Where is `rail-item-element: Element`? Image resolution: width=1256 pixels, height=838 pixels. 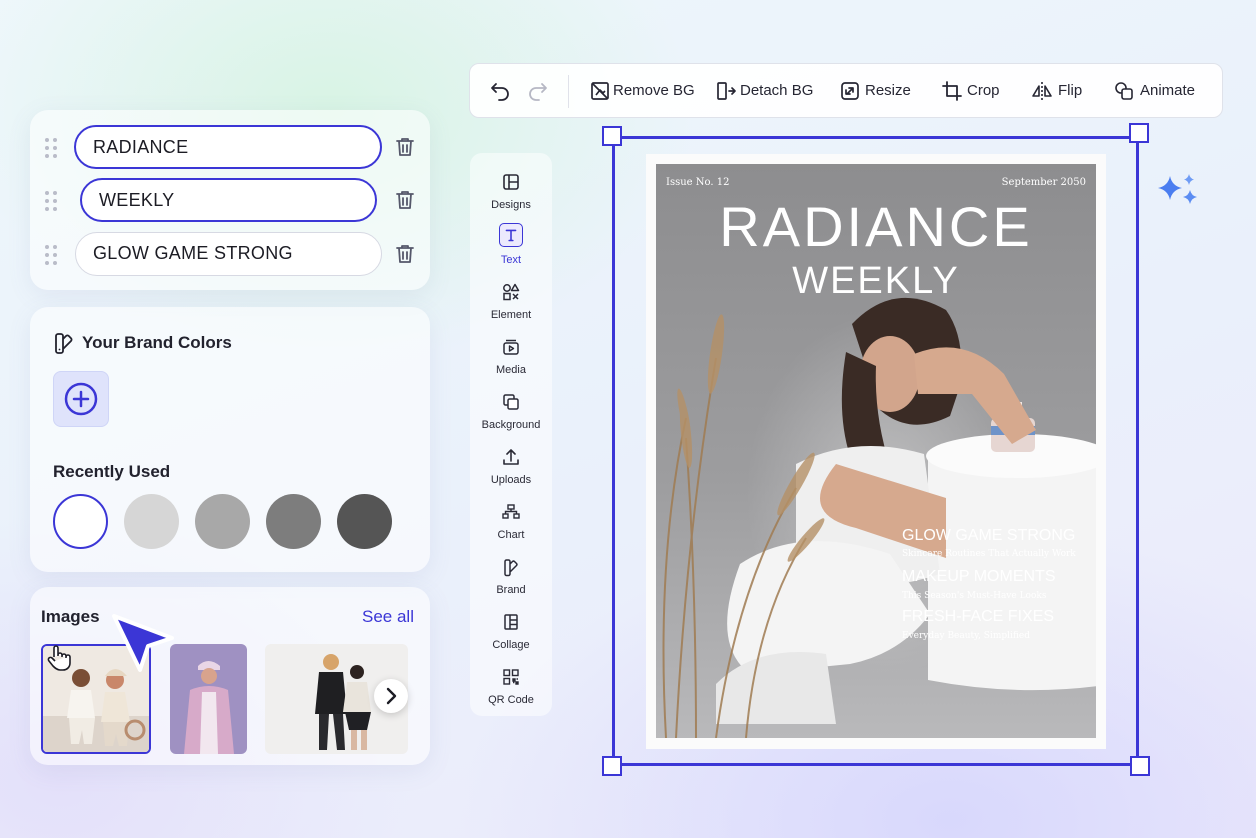
rail-item-element: Element is located at coordinates (511, 305).